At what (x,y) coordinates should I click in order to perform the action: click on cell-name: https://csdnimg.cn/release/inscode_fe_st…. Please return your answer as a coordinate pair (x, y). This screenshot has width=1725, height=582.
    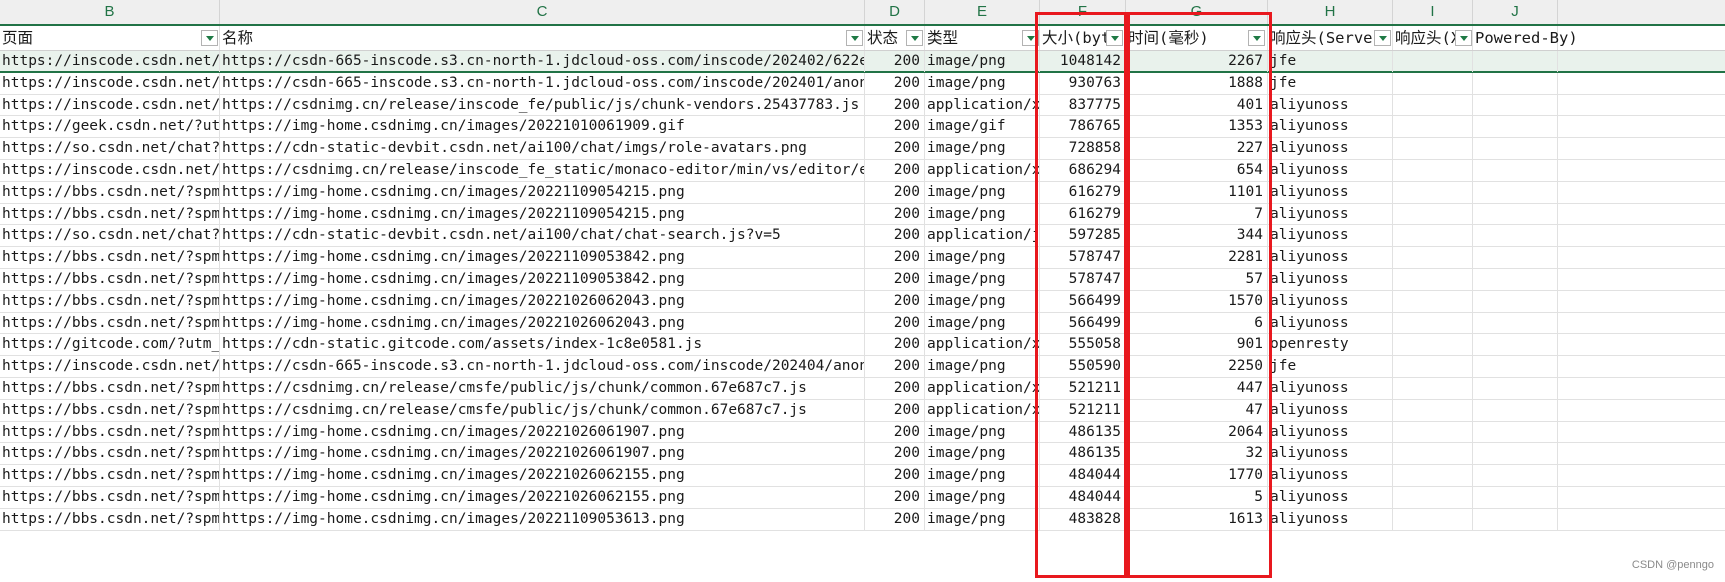
    Looking at the image, I should click on (542, 170).